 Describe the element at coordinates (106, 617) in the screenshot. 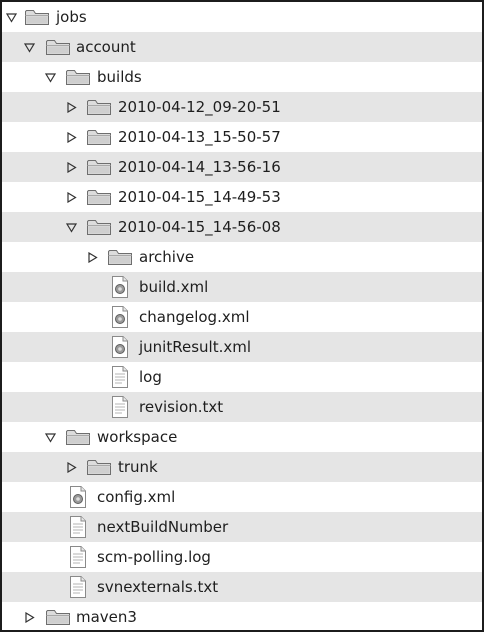

I see `tree-label: maven3` at that location.